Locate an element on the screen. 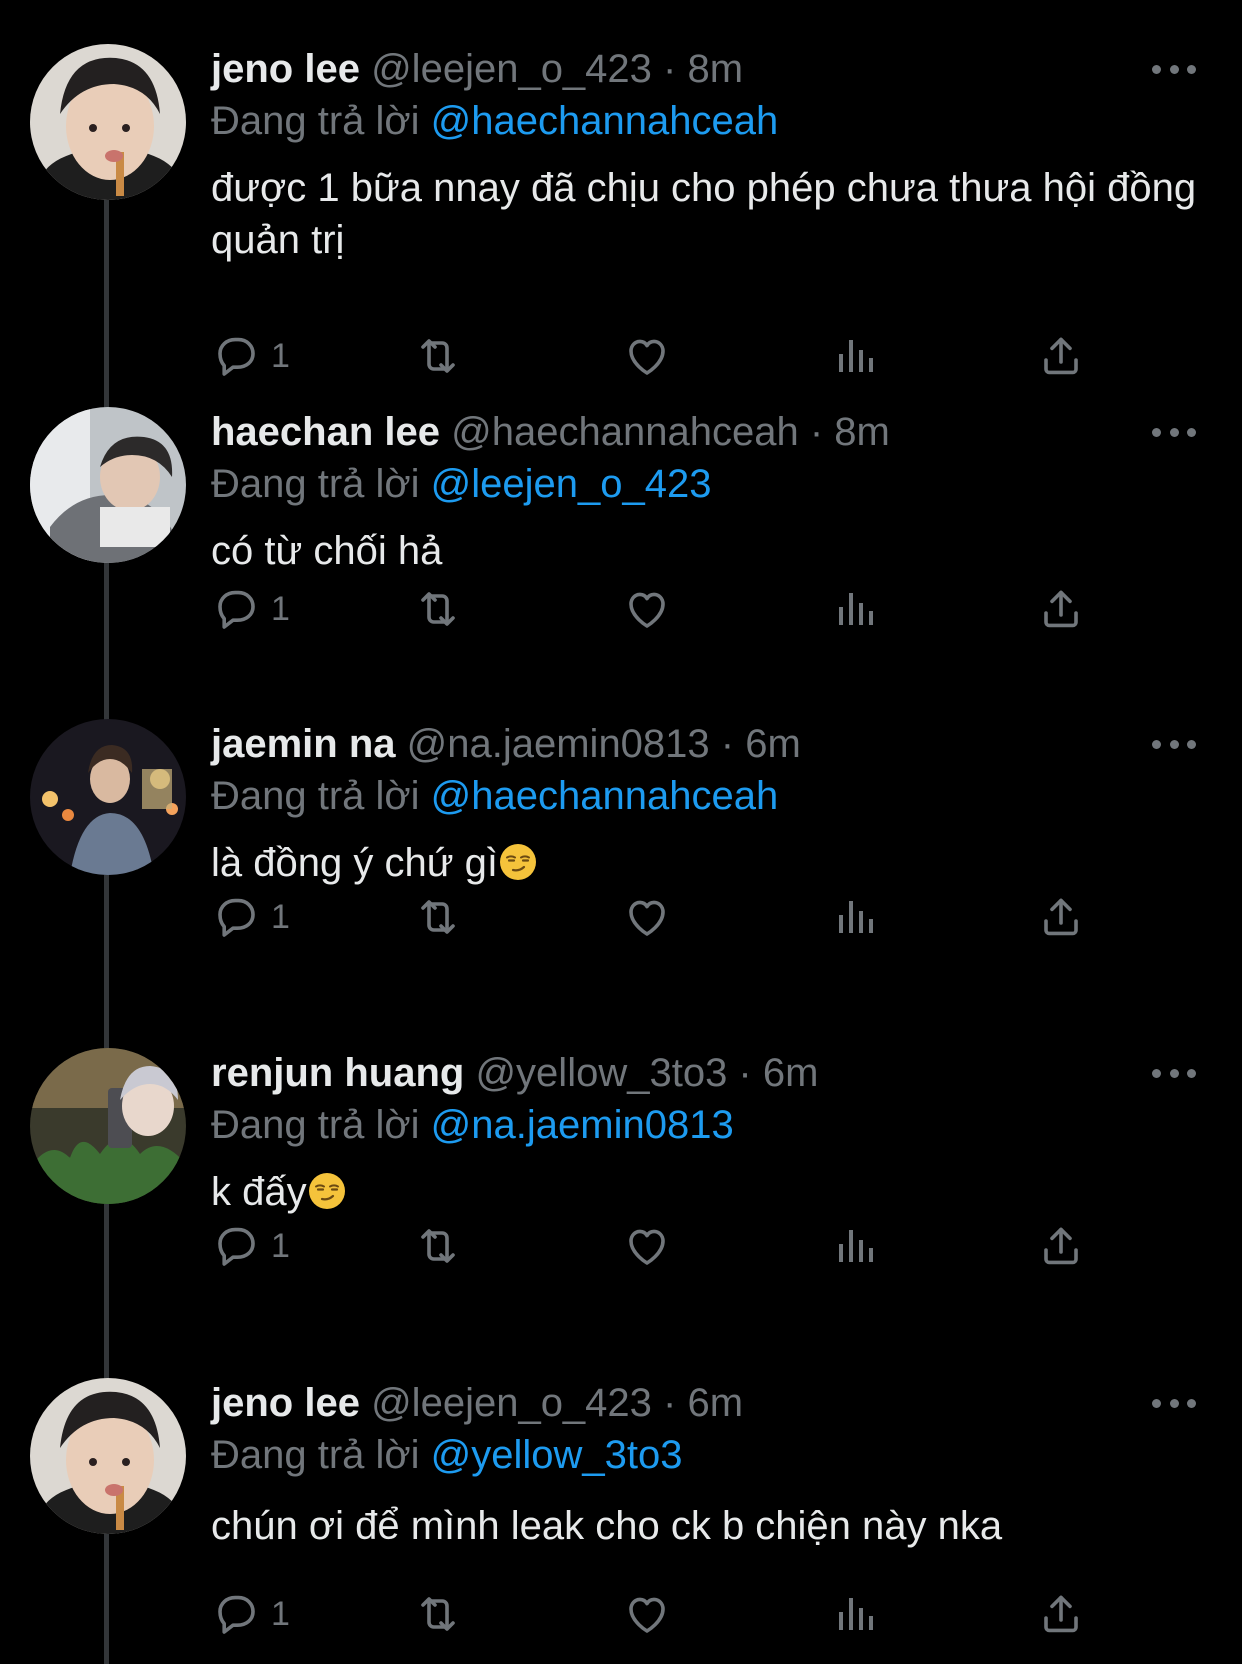 The image size is (1242, 1664). smirking-face-emoji is located at coordinates (327, 1191).